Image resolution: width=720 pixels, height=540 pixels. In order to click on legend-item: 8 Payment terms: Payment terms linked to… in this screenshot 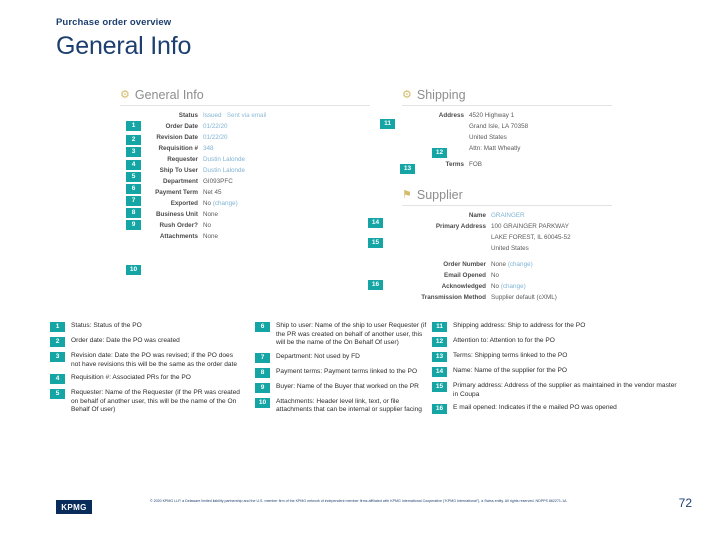, I will do `click(342, 372)`.